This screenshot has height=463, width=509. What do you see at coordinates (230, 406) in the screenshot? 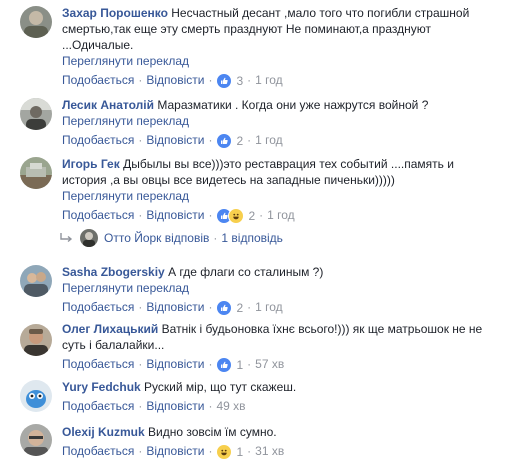
I see `timestamp: 49 хв` at bounding box center [230, 406].